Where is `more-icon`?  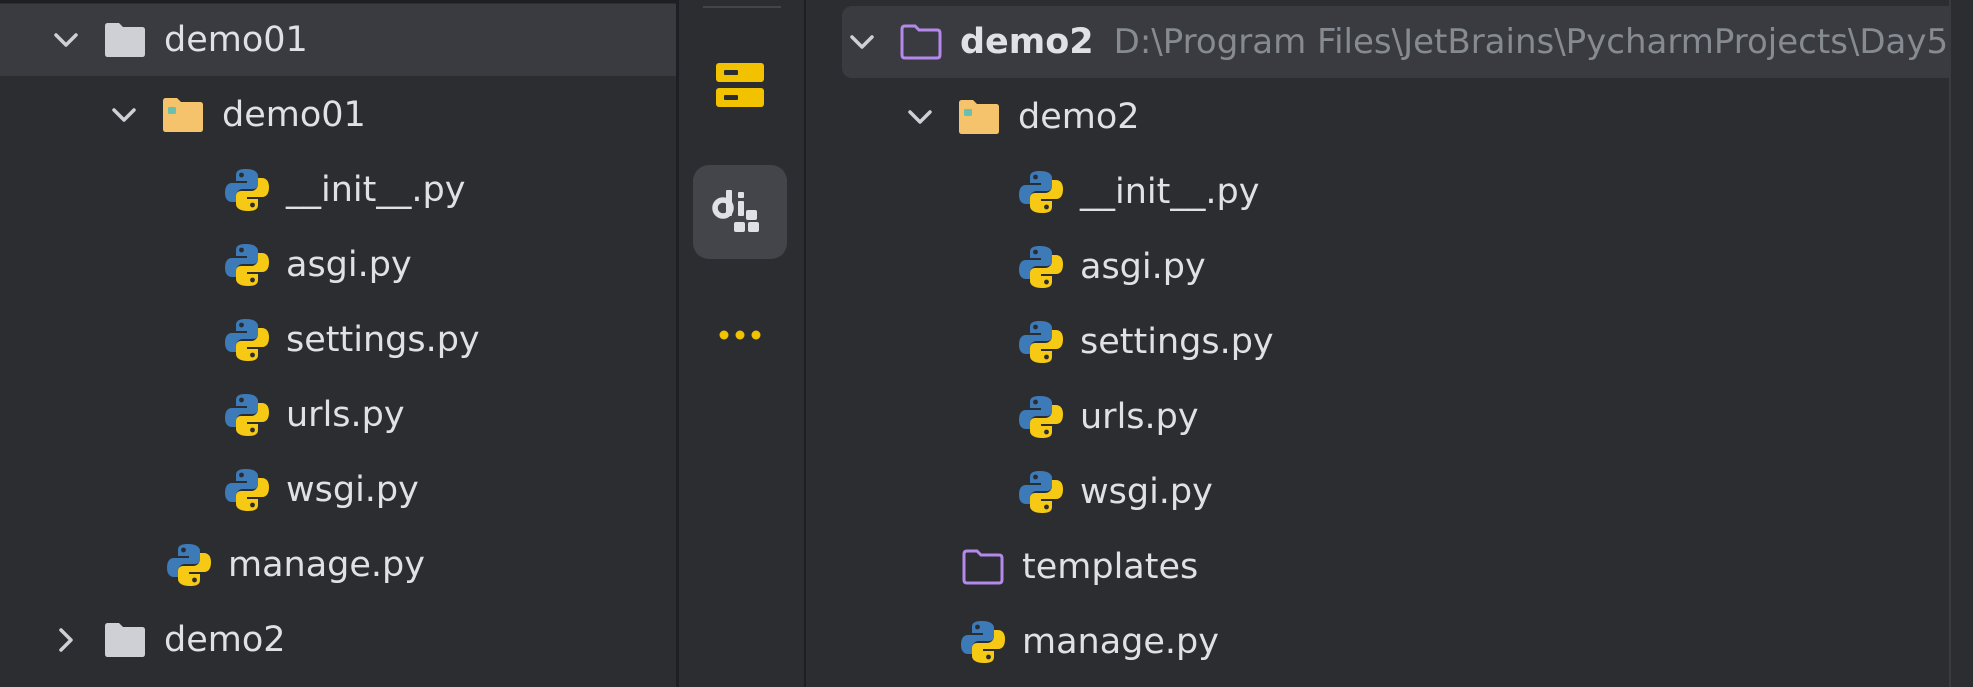 more-icon is located at coordinates (740, 337).